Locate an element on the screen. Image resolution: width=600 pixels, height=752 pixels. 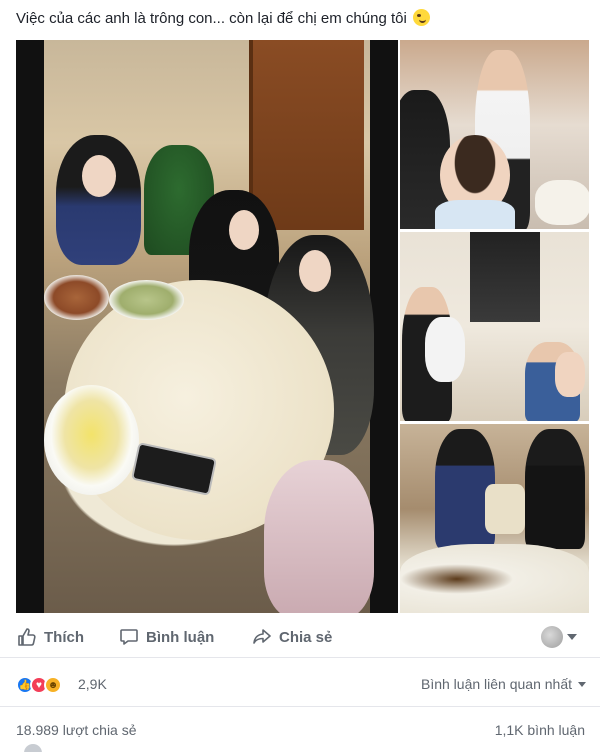
middle-right-photo is located at coordinates (494, 326).